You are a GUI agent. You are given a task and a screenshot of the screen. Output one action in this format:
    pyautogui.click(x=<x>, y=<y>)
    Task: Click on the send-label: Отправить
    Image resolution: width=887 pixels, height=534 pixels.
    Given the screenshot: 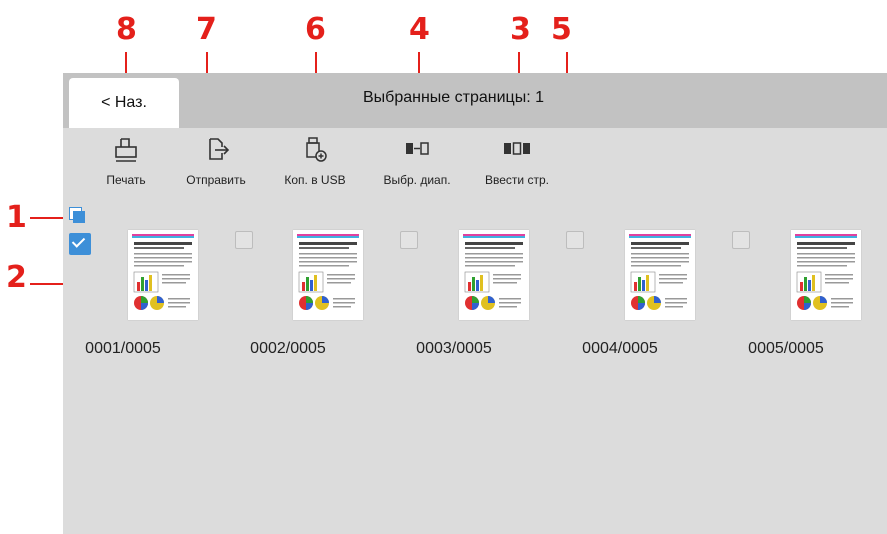 What is the action you would take?
    pyautogui.click(x=216, y=180)
    